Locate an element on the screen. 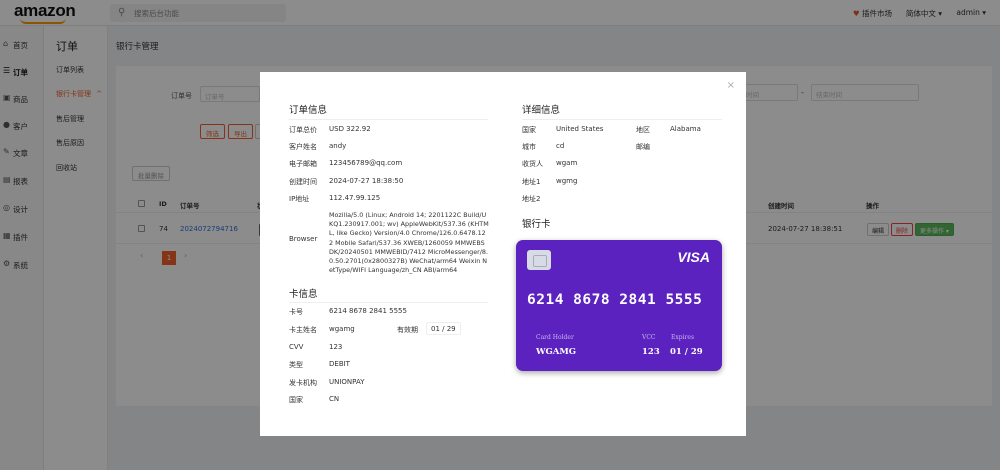 Image resolution: width=1000 pixels, height=470 pixels. ip-address-label: IP地址 is located at coordinates (299, 199).